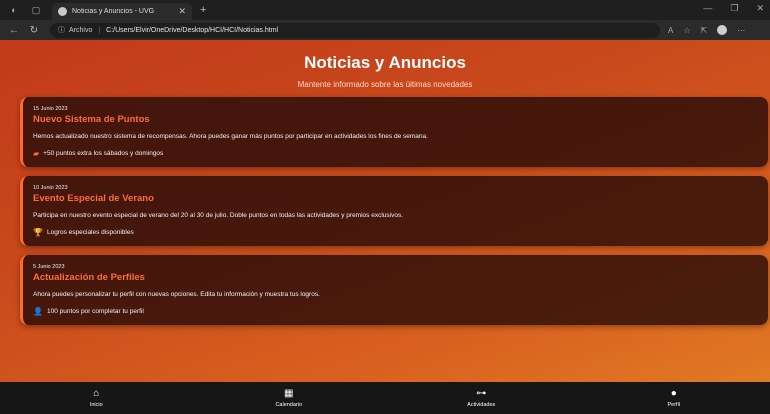 Image resolution: width=770 pixels, height=414 pixels. I want to click on nav-label: Inicio, so click(96, 404).